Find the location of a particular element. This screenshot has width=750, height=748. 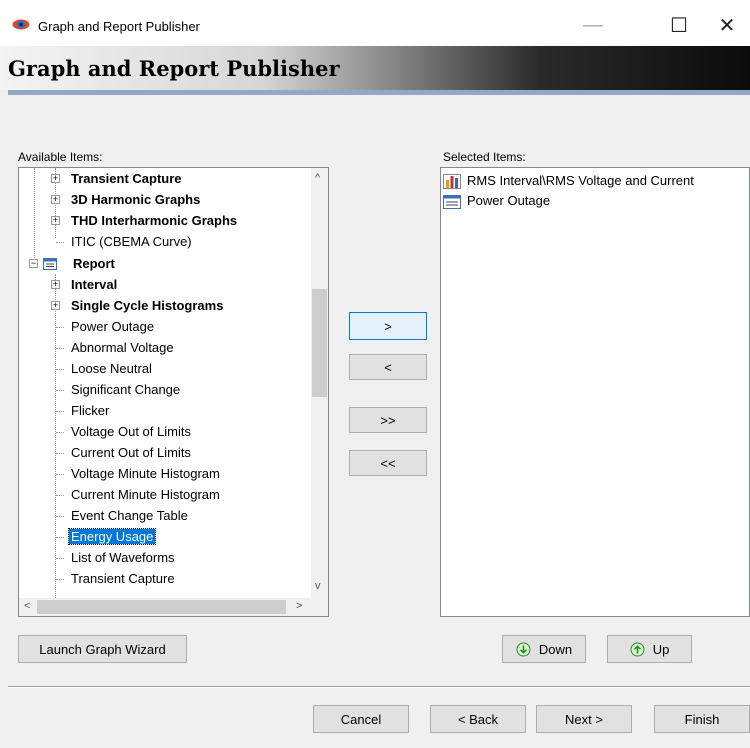

close-icon: ✕ is located at coordinates (727, 25).